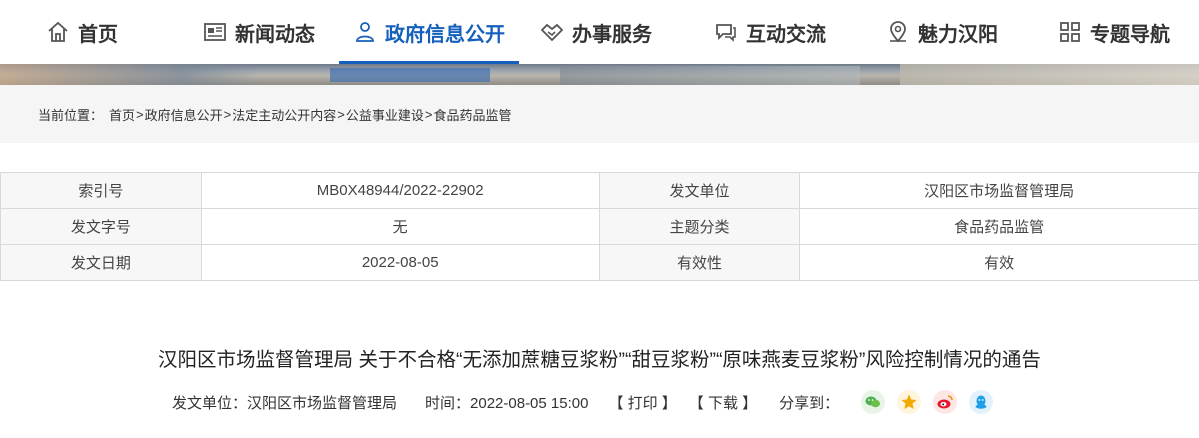  I want to click on qq-icon, so click(981, 402).